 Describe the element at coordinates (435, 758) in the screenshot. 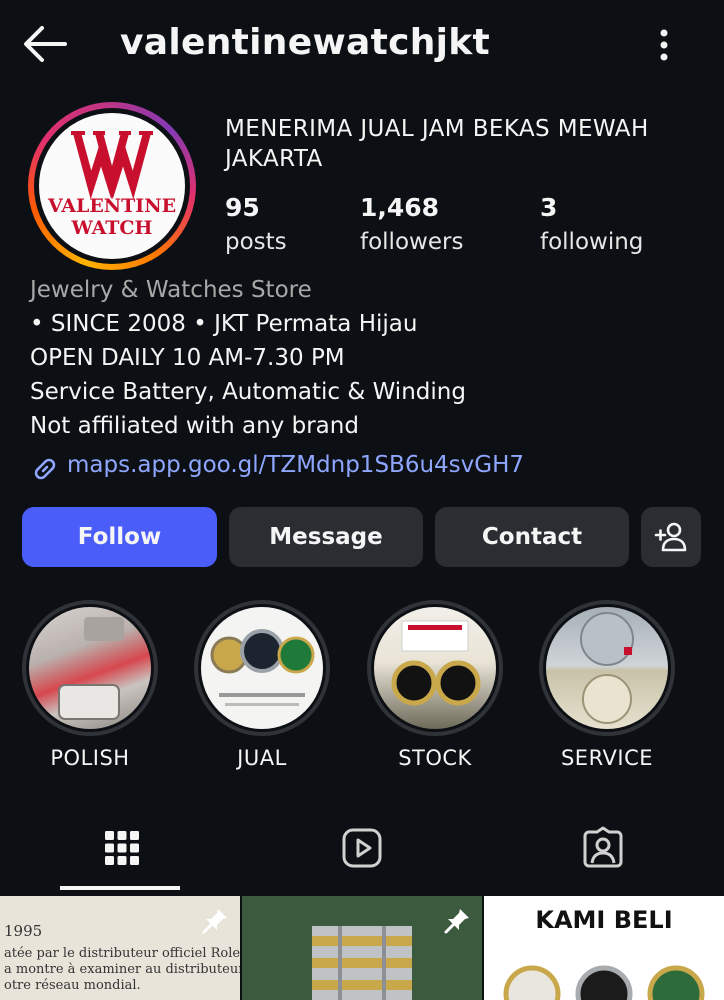

I see `highlight-label: STOCK` at that location.